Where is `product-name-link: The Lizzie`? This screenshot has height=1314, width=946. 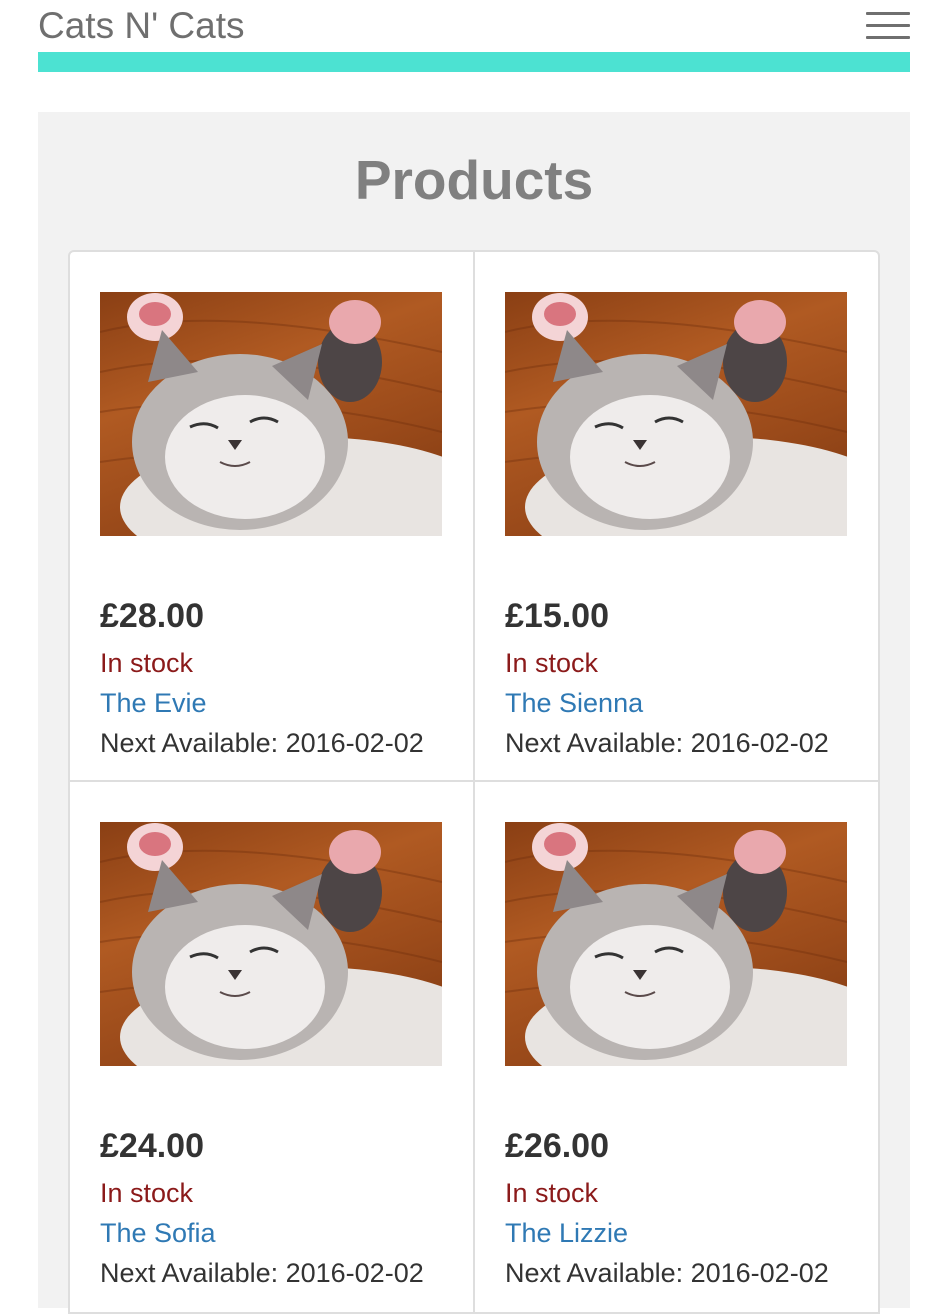 product-name-link: The Lizzie is located at coordinates (566, 1233).